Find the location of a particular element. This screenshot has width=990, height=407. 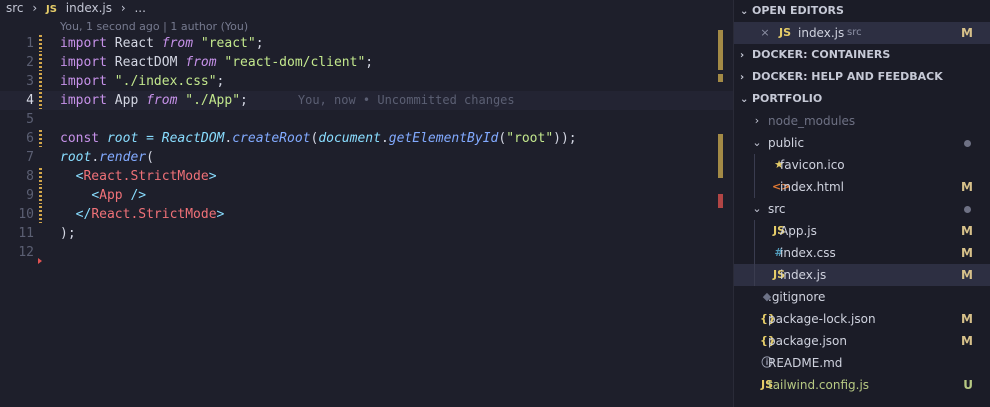

tree-item-index-css: # index.css M is located at coordinates (862, 253).